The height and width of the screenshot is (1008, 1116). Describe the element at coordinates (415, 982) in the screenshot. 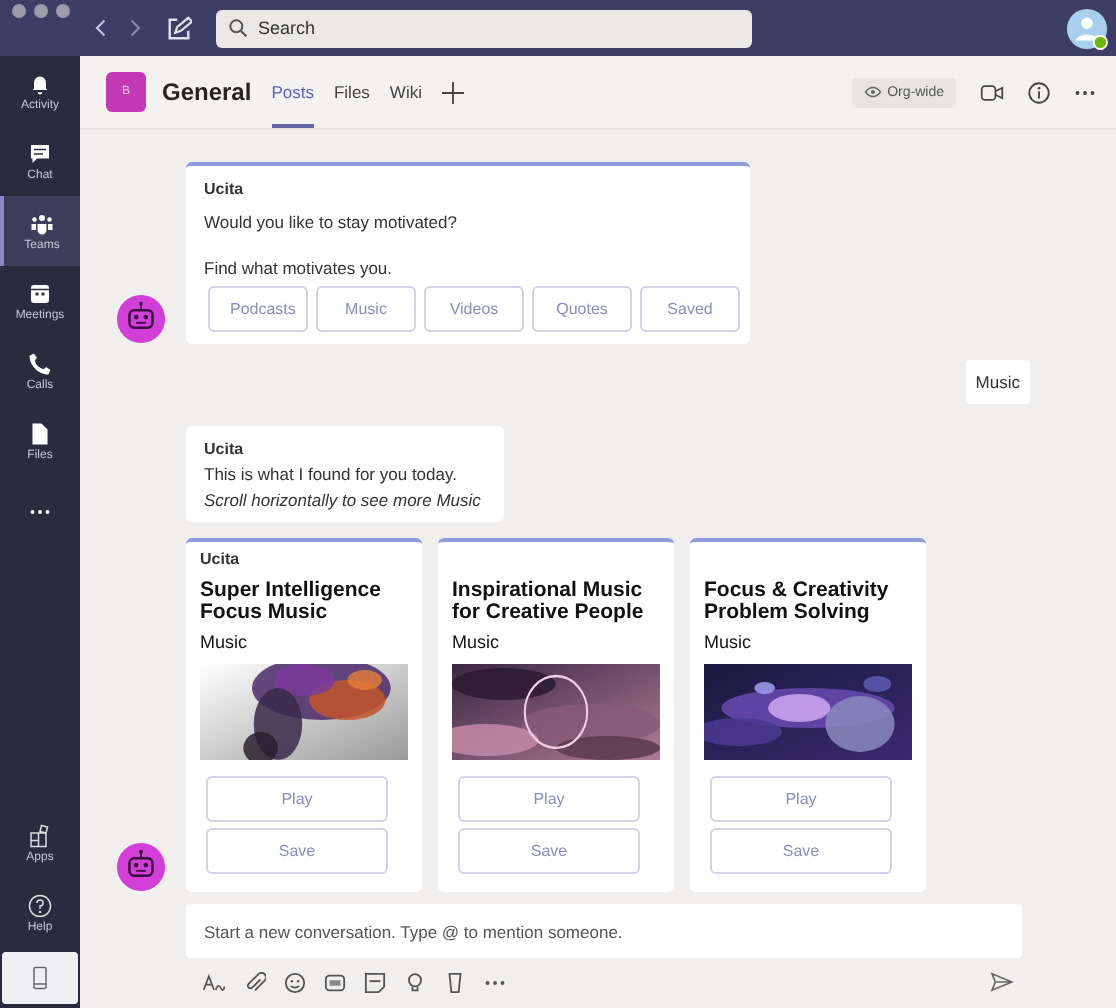

I see `lightbulb-icon` at that location.